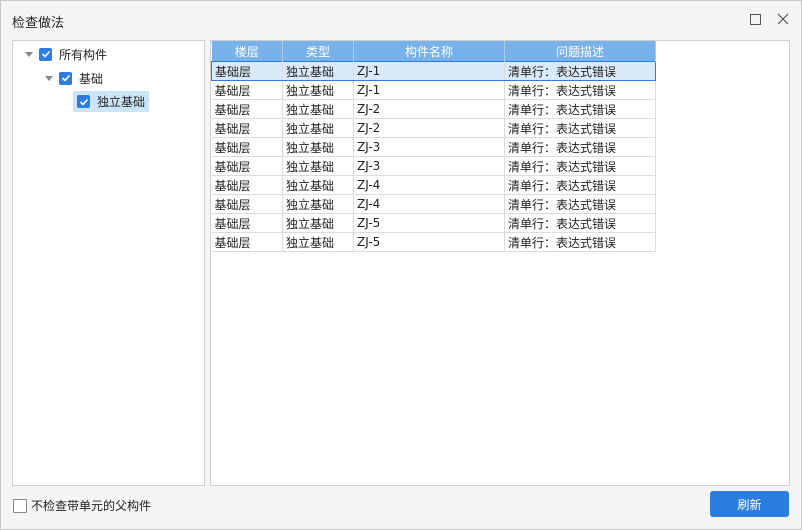 This screenshot has height=530, width=802. Describe the element at coordinates (749, 504) in the screenshot. I see `refresh-button: 刷新` at that location.